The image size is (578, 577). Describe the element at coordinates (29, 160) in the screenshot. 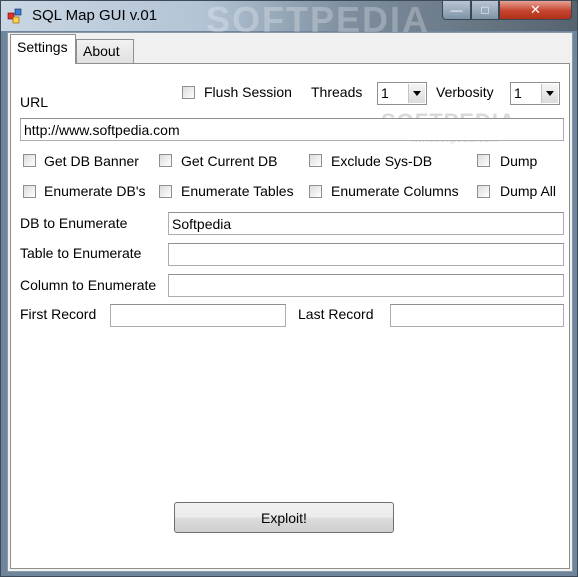

I see `get-db-banner-checkbox` at that location.